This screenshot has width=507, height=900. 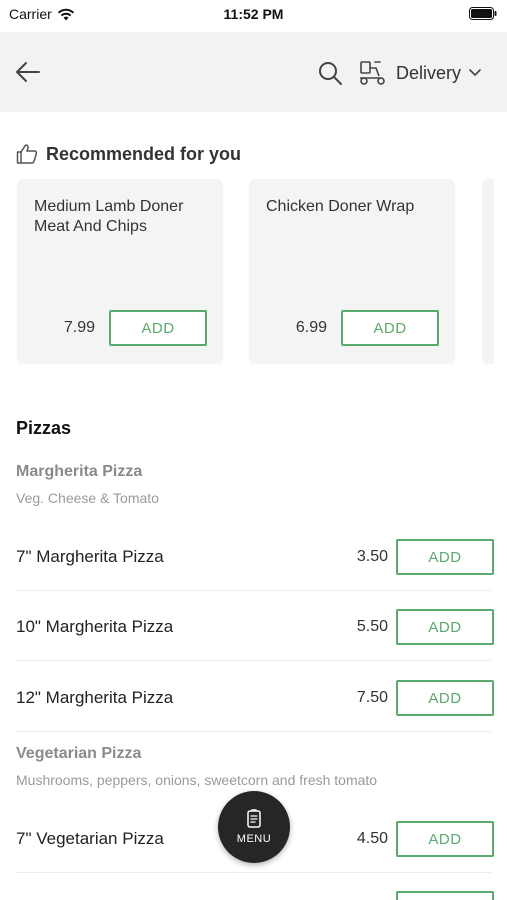 What do you see at coordinates (372, 626) in the screenshot?
I see `menu-item-price: 5.50` at bounding box center [372, 626].